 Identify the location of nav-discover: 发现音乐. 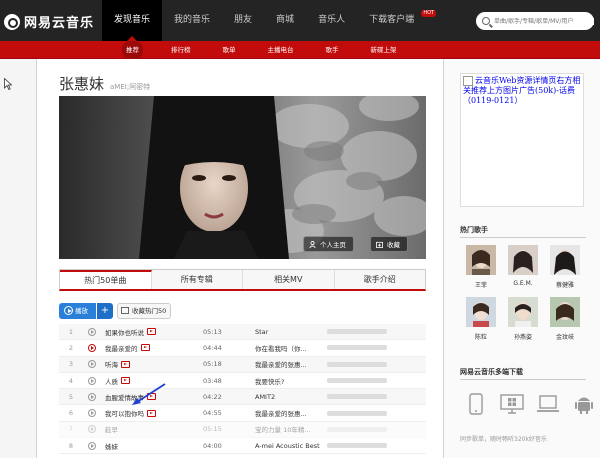
(132, 20).